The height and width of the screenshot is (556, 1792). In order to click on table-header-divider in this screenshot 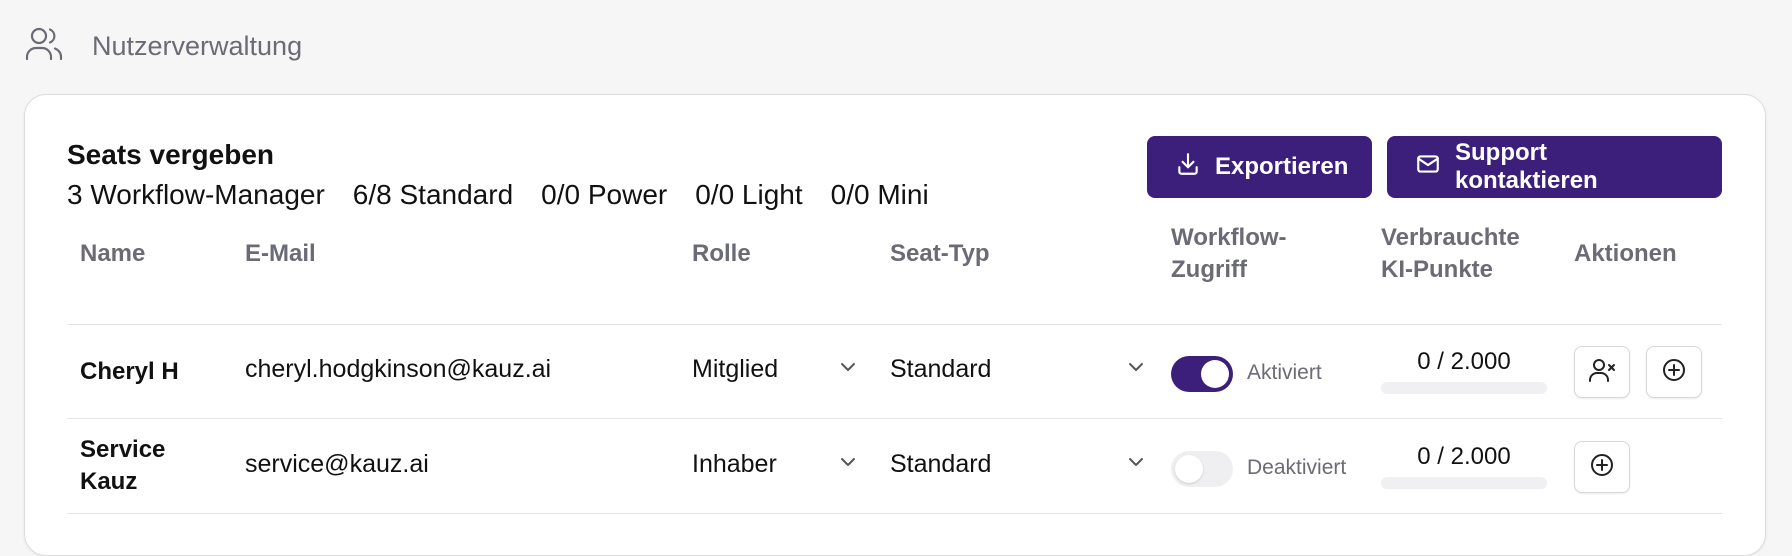, I will do `click(894, 324)`.